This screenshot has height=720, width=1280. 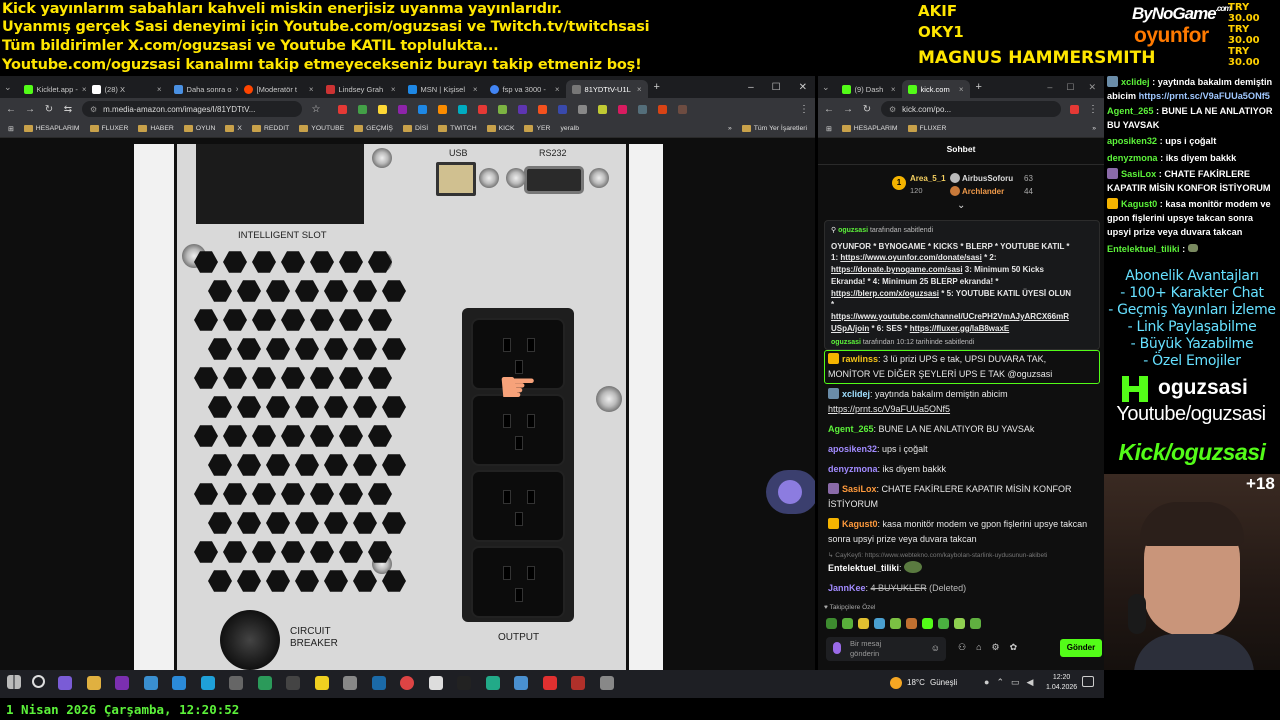 What do you see at coordinates (847, 588) in the screenshot?
I see `chat-username: JannKee` at bounding box center [847, 588].